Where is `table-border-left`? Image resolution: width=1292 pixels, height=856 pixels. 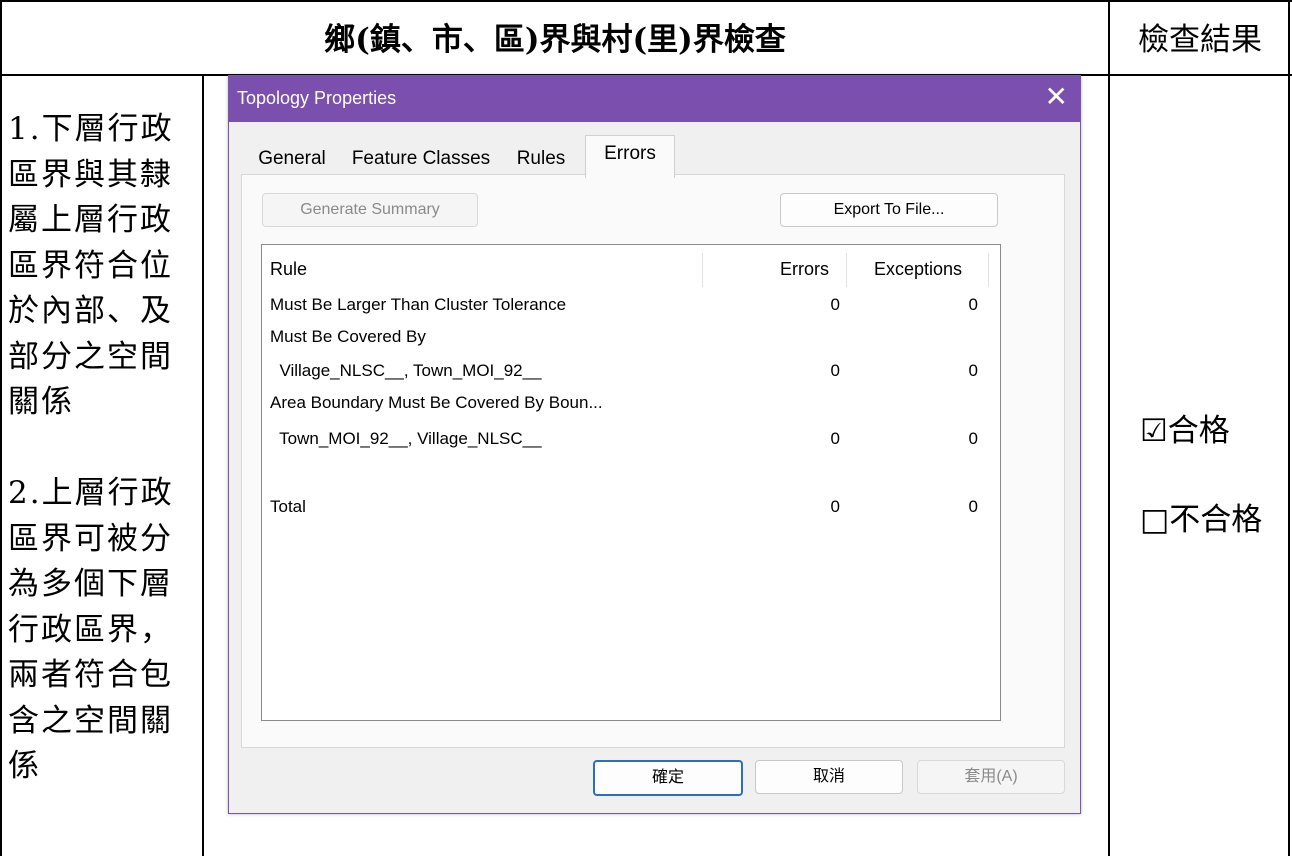 table-border-left is located at coordinates (1, 428).